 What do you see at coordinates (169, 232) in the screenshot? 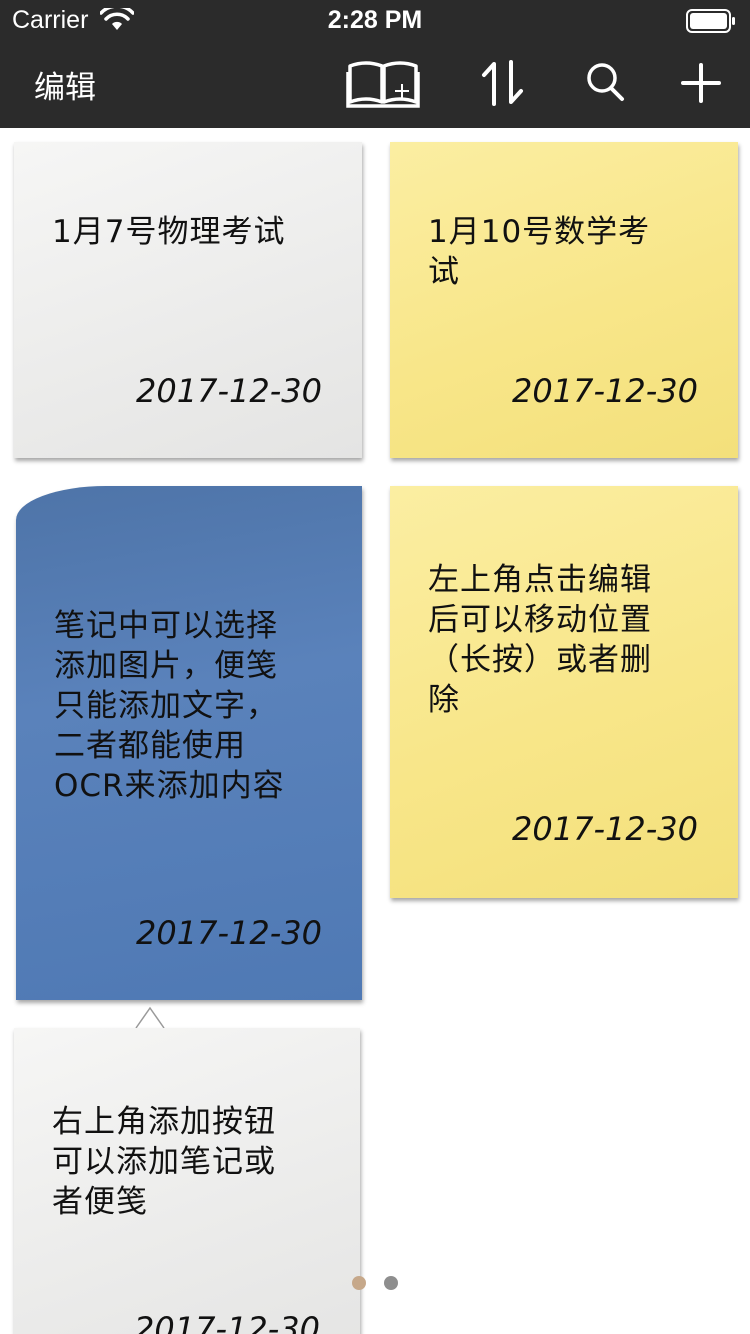
I see `note-text: 1月7号物理考试` at bounding box center [169, 232].